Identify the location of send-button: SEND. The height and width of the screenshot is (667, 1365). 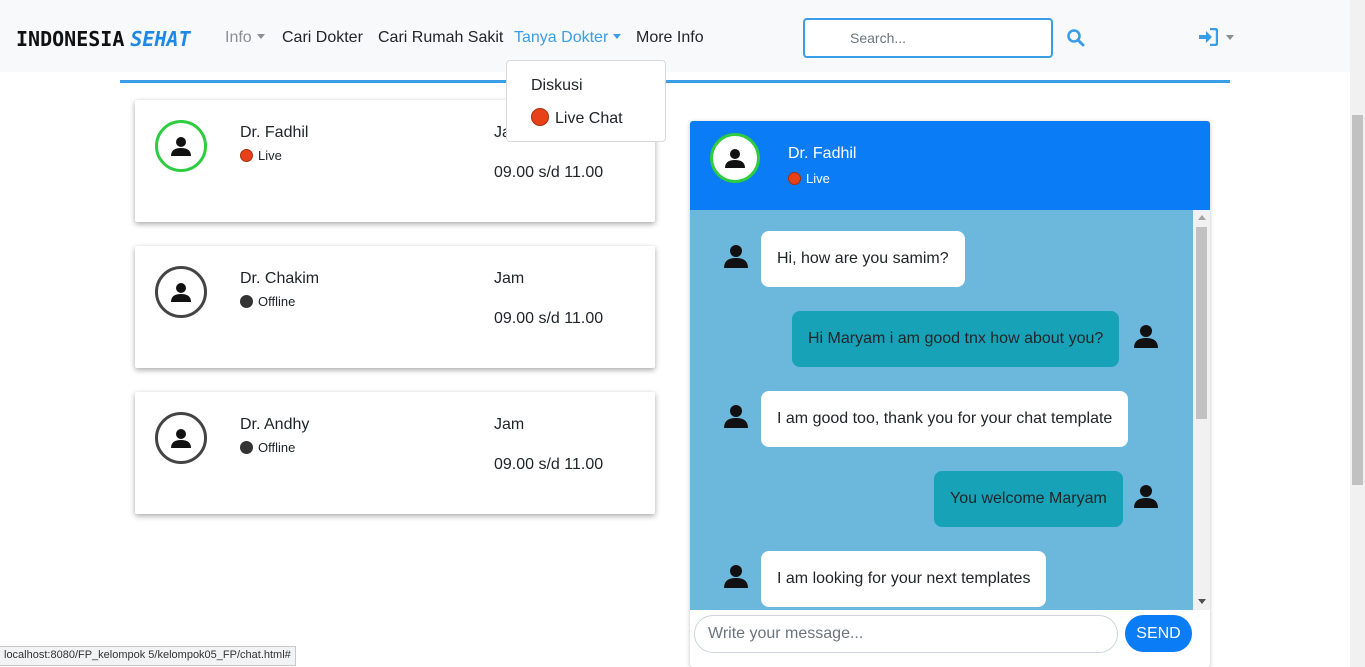
(1158, 633).